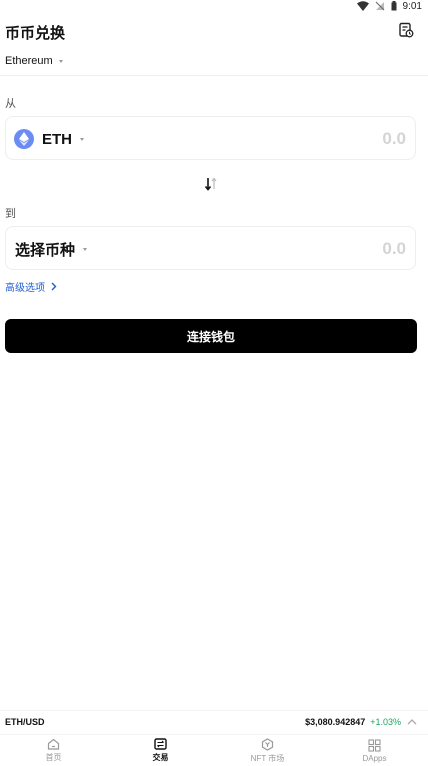 The width and height of the screenshot is (428, 766). What do you see at coordinates (394, 6) in the screenshot?
I see `battery-icon` at bounding box center [394, 6].